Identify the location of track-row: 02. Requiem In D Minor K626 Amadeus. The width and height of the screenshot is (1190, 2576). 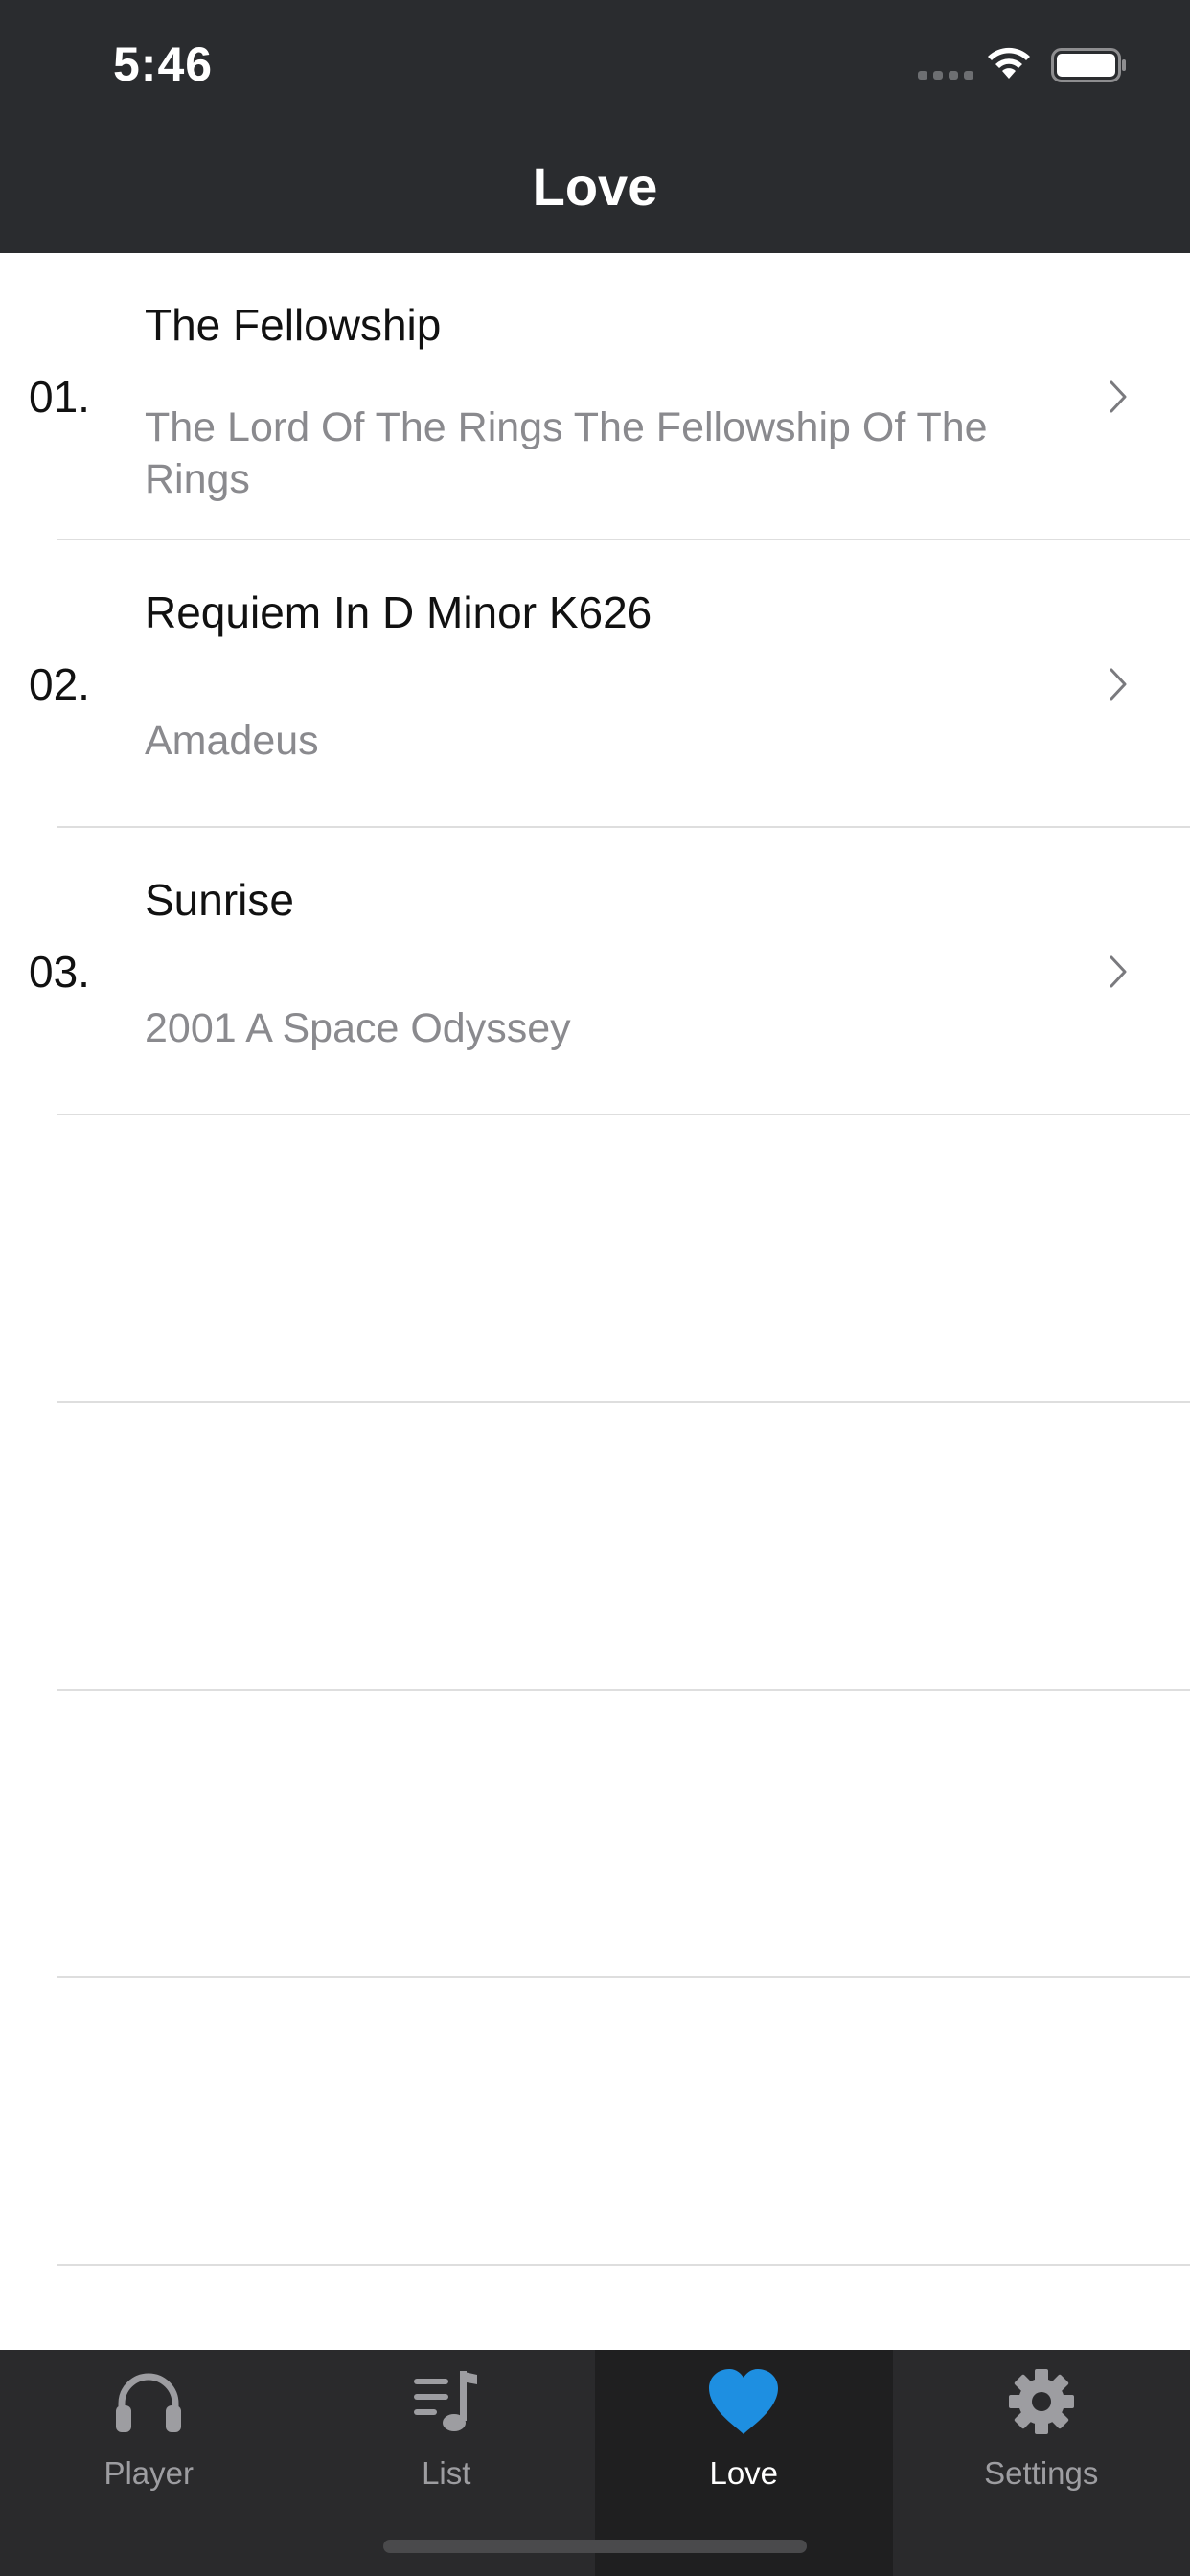
(609, 684).